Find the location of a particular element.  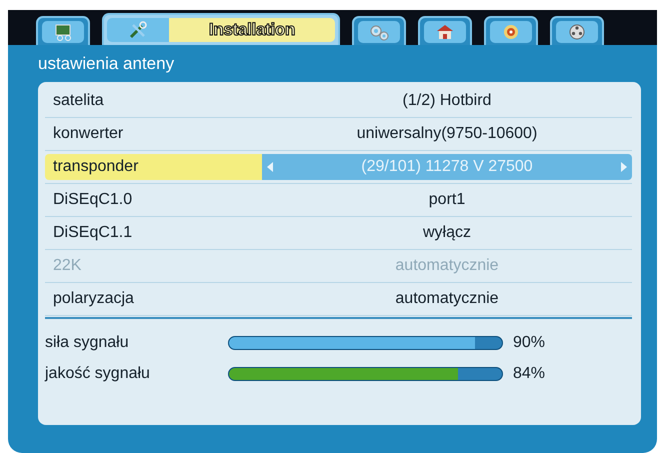

tab-label: Installation is located at coordinates (252, 30).